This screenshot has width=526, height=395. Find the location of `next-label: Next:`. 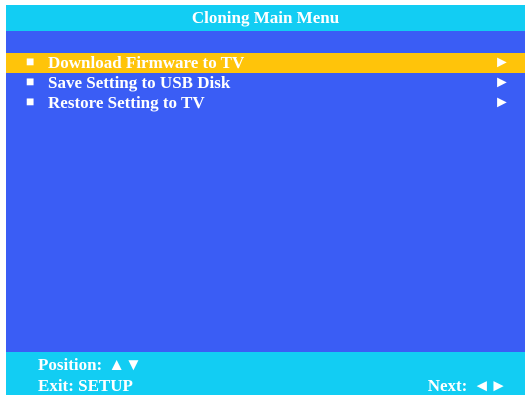

next-label: Next: is located at coordinates (447, 385).